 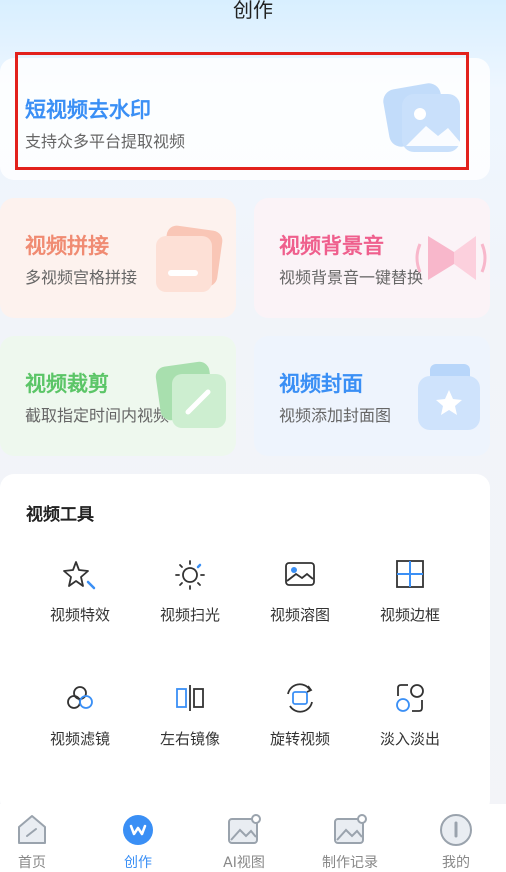 What do you see at coordinates (190, 698) in the screenshot?
I see `mirror-icon` at bounding box center [190, 698].